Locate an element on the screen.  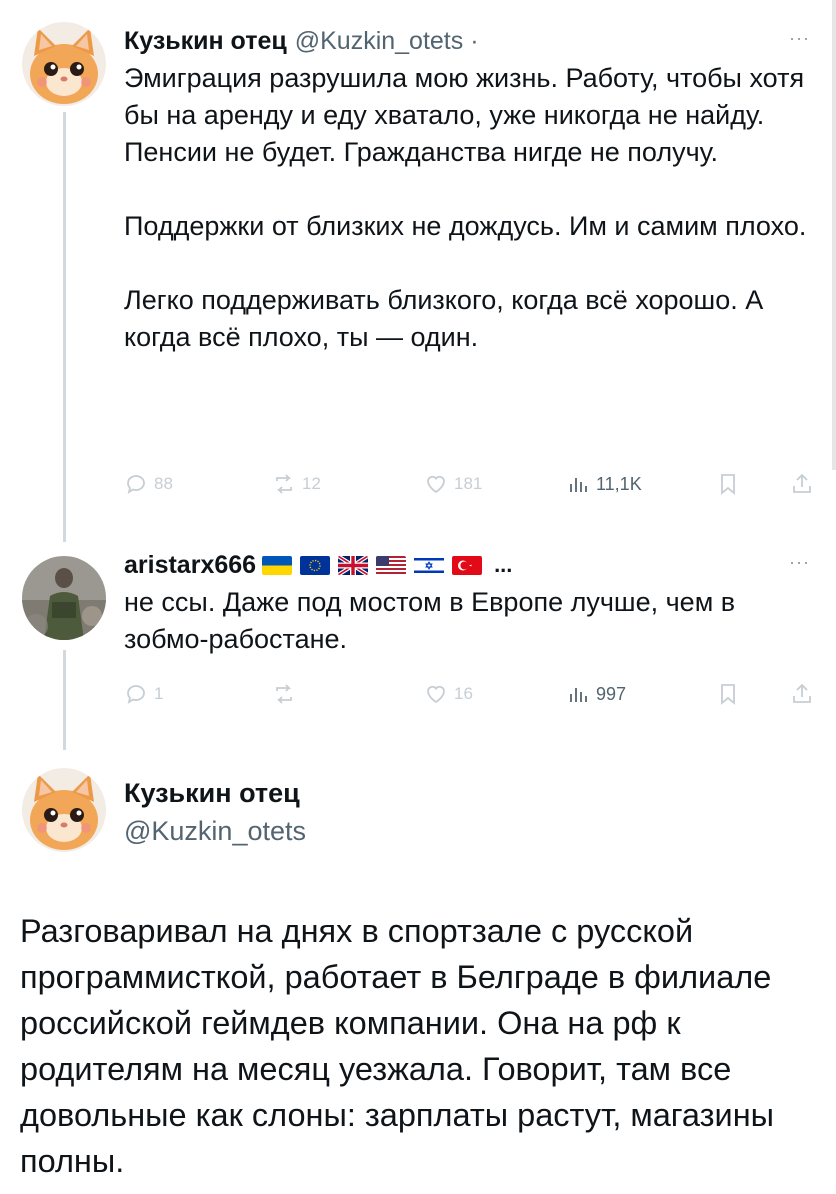
views-count: 997 is located at coordinates (611, 693).